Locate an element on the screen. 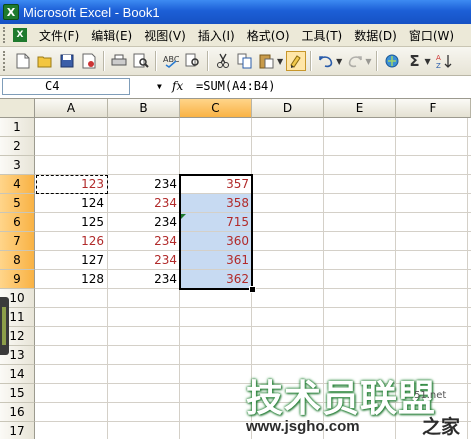 The height and width of the screenshot is (439, 471). row-header-2: 2 is located at coordinates (17, 146).